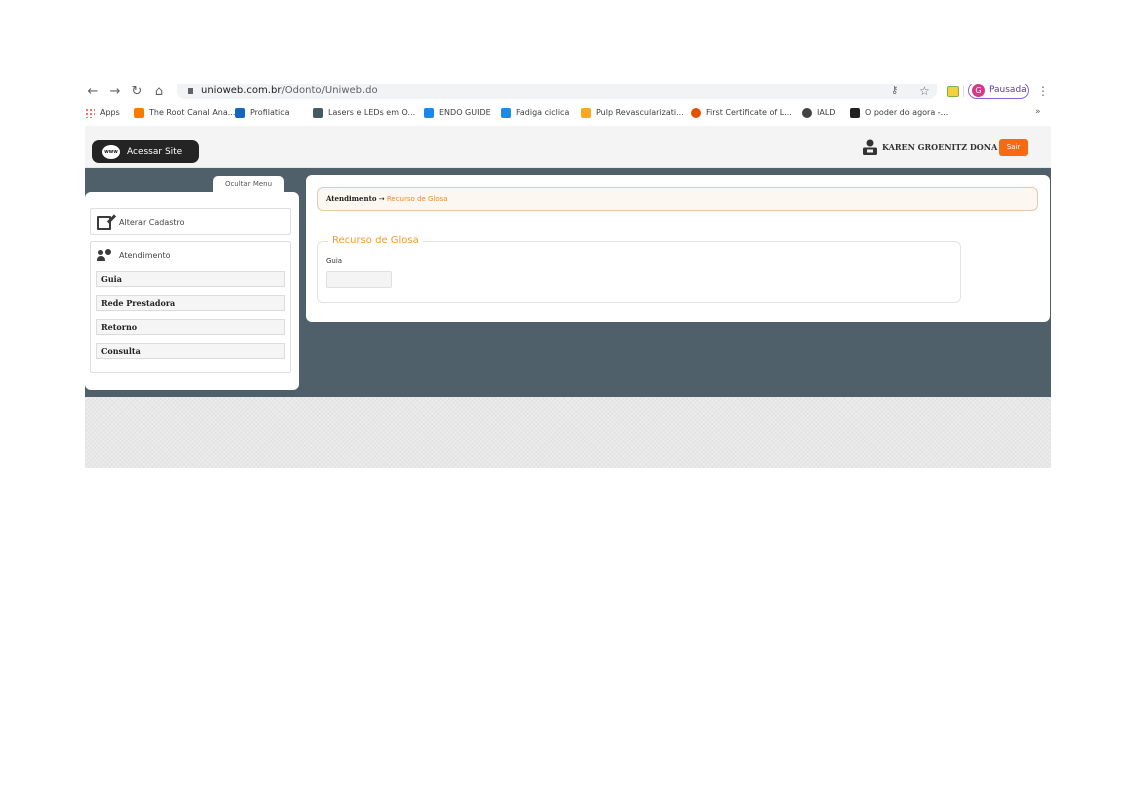 This screenshot has height=793, width=1122. What do you see at coordinates (818, 112) in the screenshot?
I see `bookmark-item: IALD` at bounding box center [818, 112].